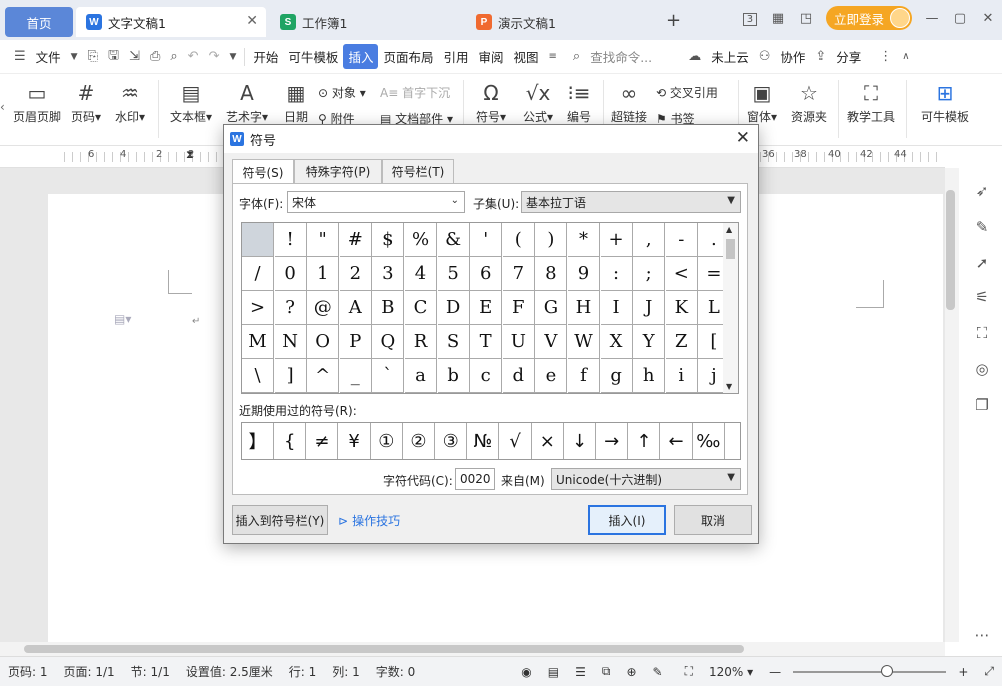 Image resolution: width=1002 pixels, height=686 pixels. Describe the element at coordinates (681, 342) in the screenshot. I see `symbol-cell: Z` at that location.